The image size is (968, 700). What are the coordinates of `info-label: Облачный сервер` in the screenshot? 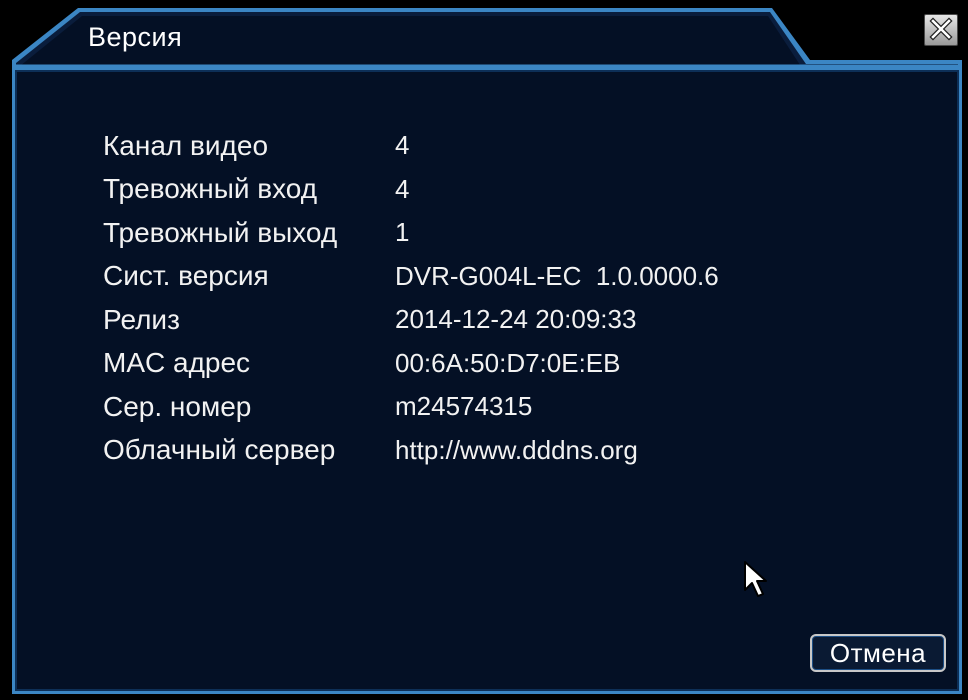 It's located at (219, 450).